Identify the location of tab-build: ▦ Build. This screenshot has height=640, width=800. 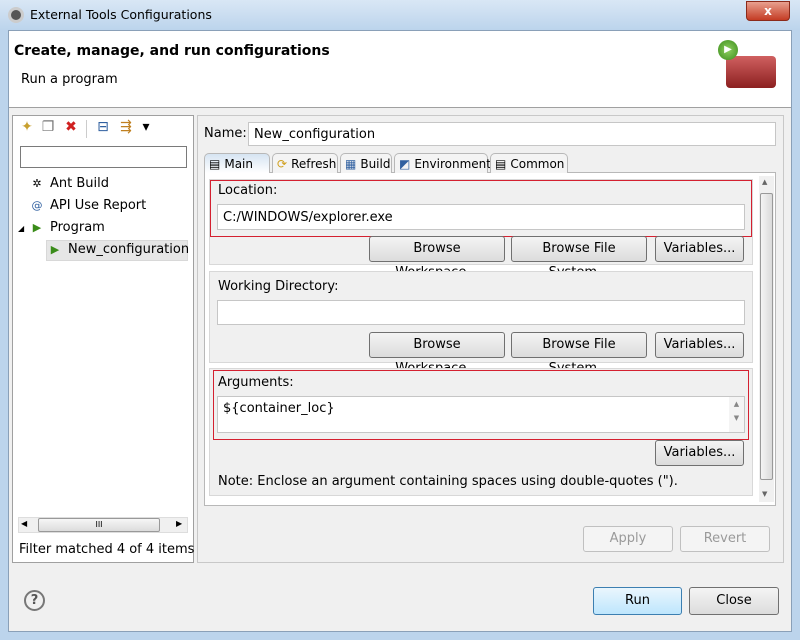
(366, 163).